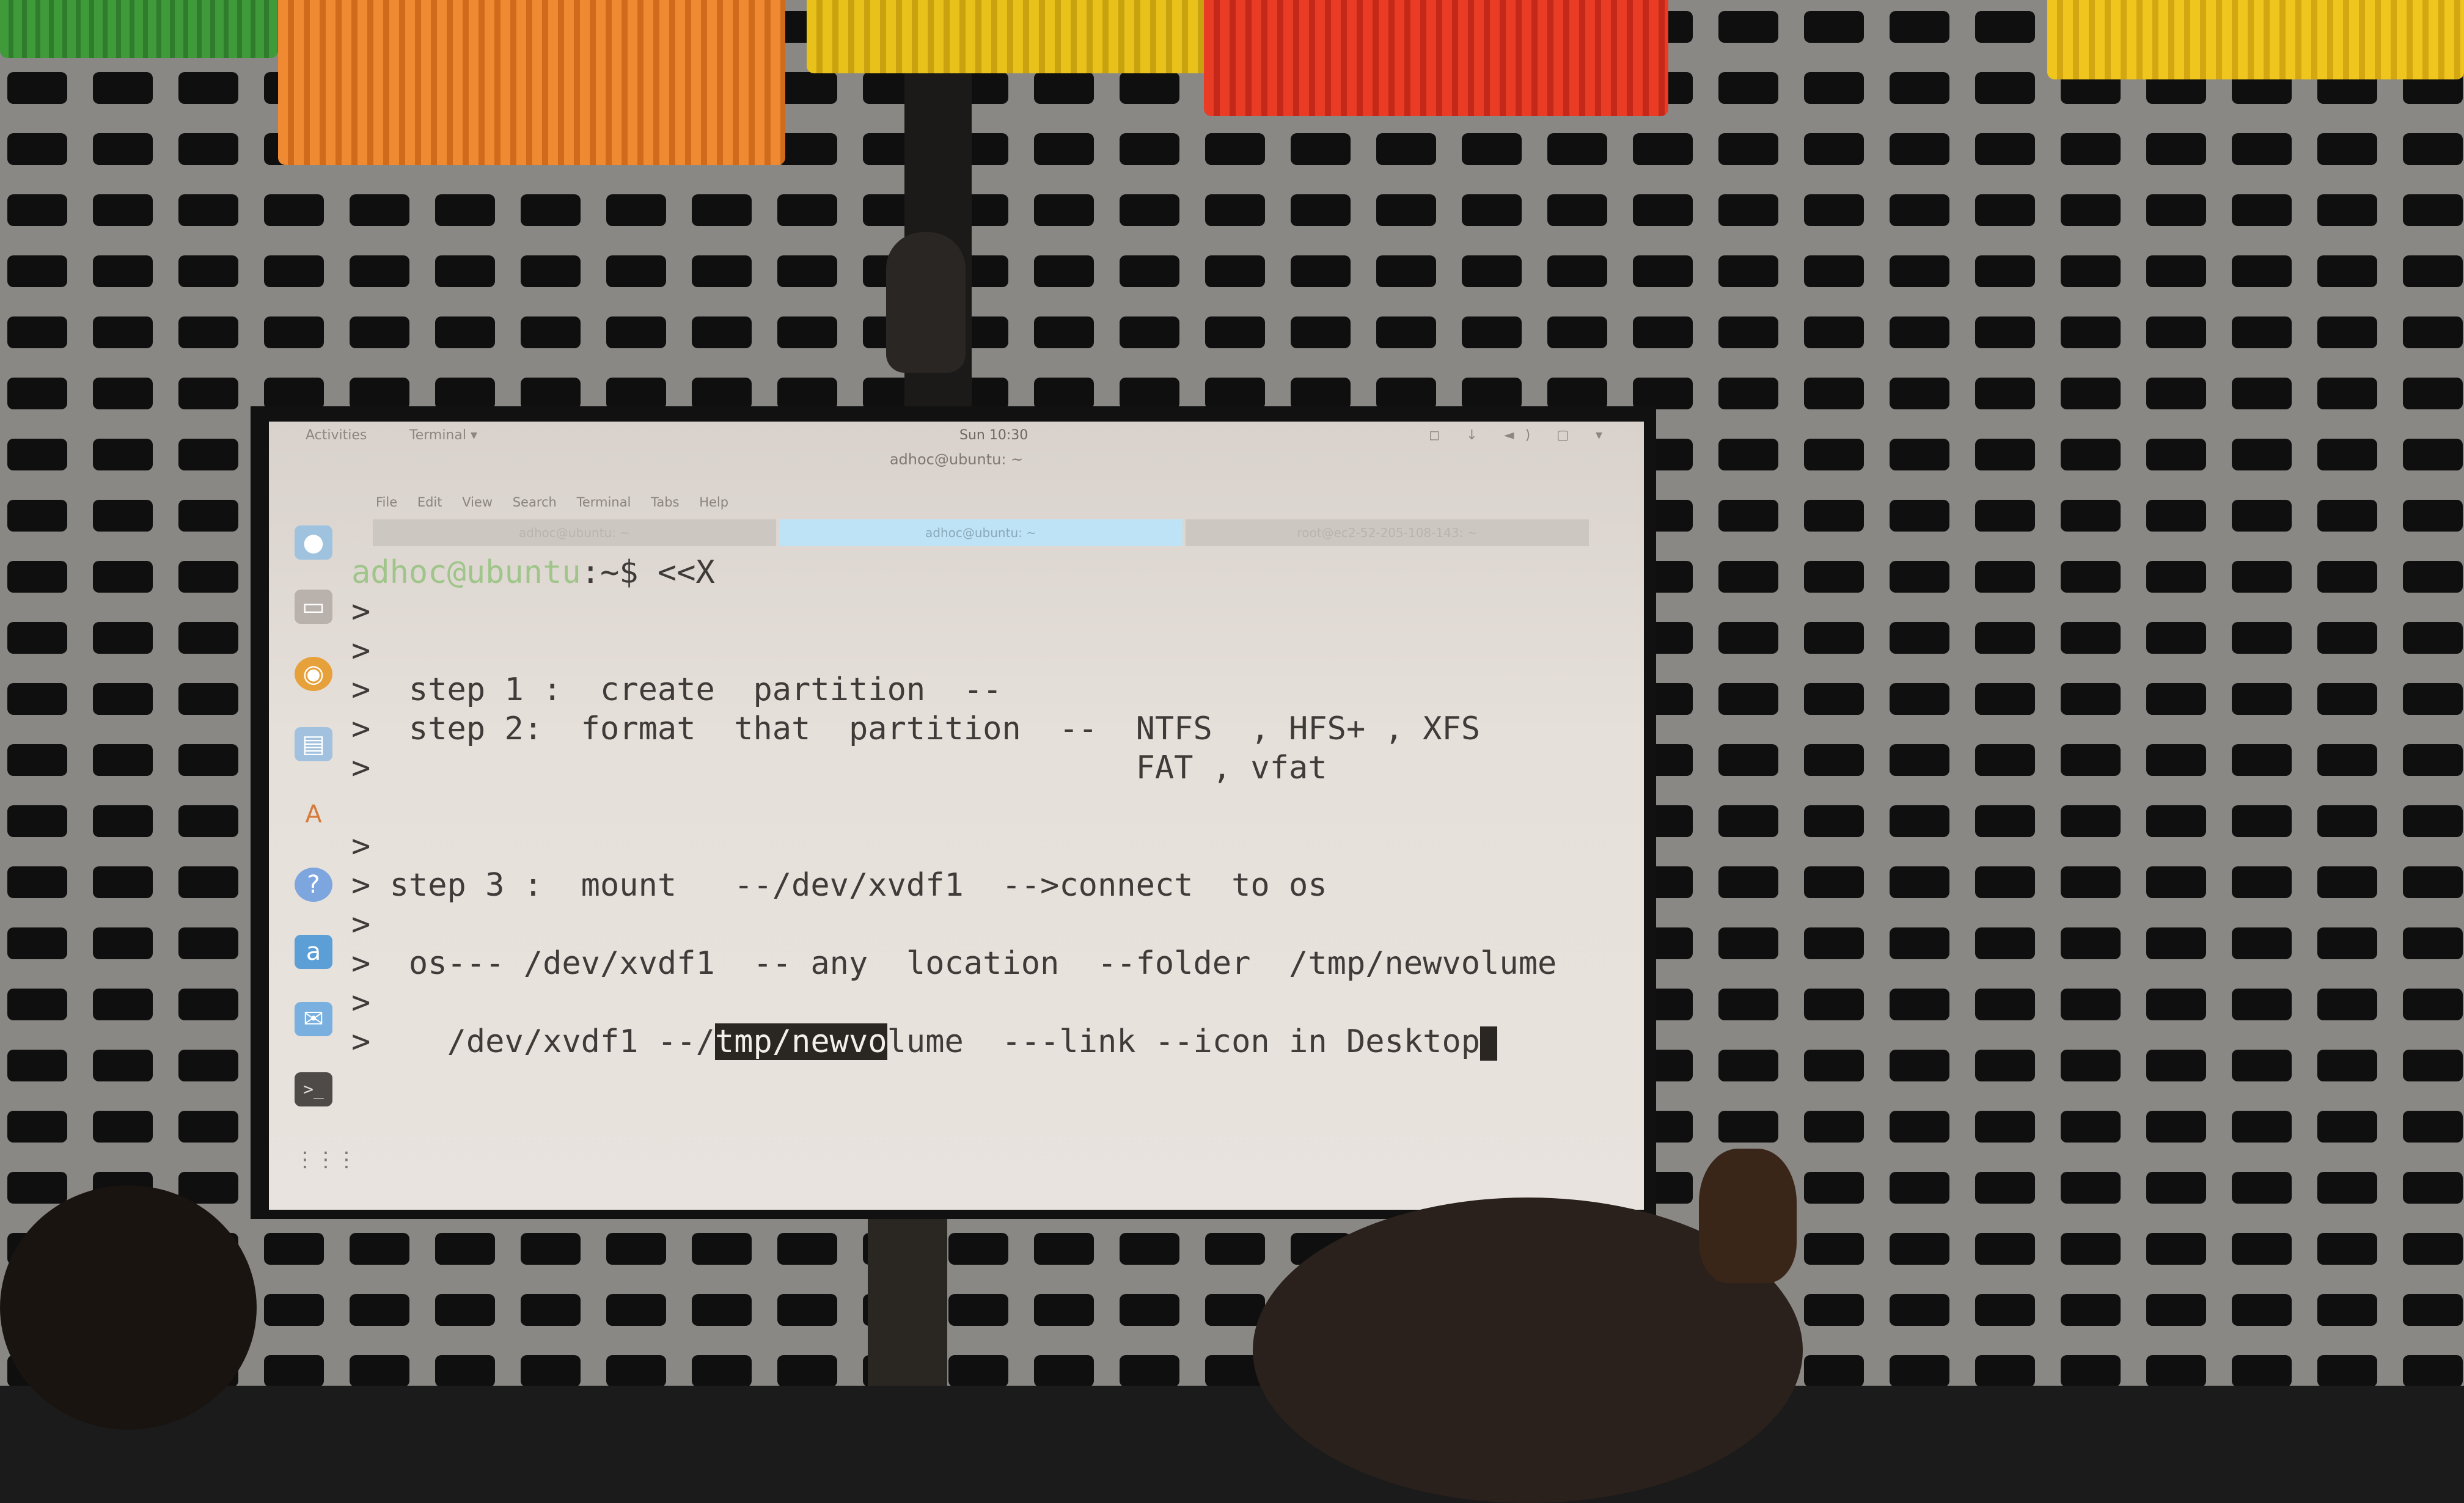 This screenshot has width=2464, height=1503. Describe the element at coordinates (1388, 532) in the screenshot. I see `tab-3: root@ec2-52-205-108-143: ~` at that location.